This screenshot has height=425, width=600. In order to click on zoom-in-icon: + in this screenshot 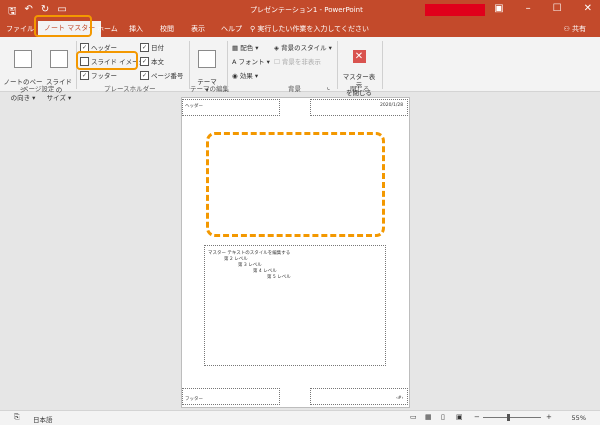, I will do `click(549, 417)`.